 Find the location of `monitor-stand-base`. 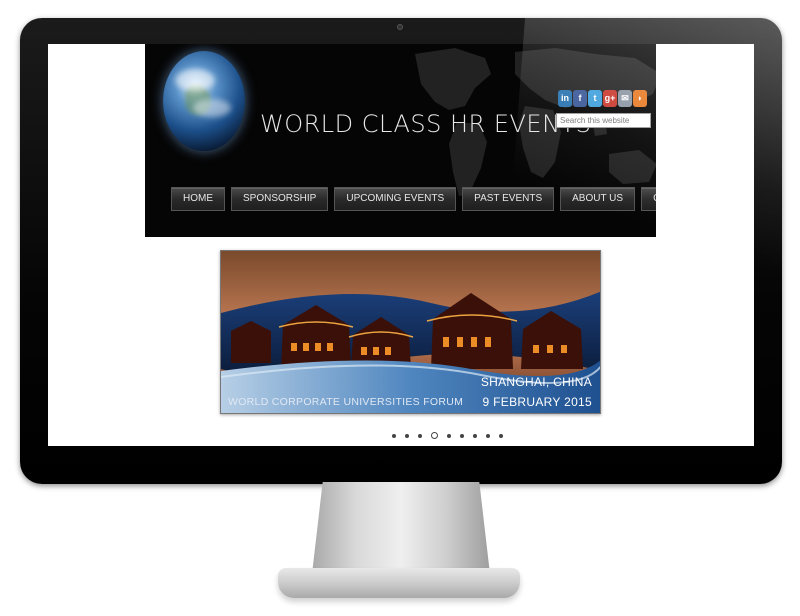

monitor-stand-base is located at coordinates (399, 583).